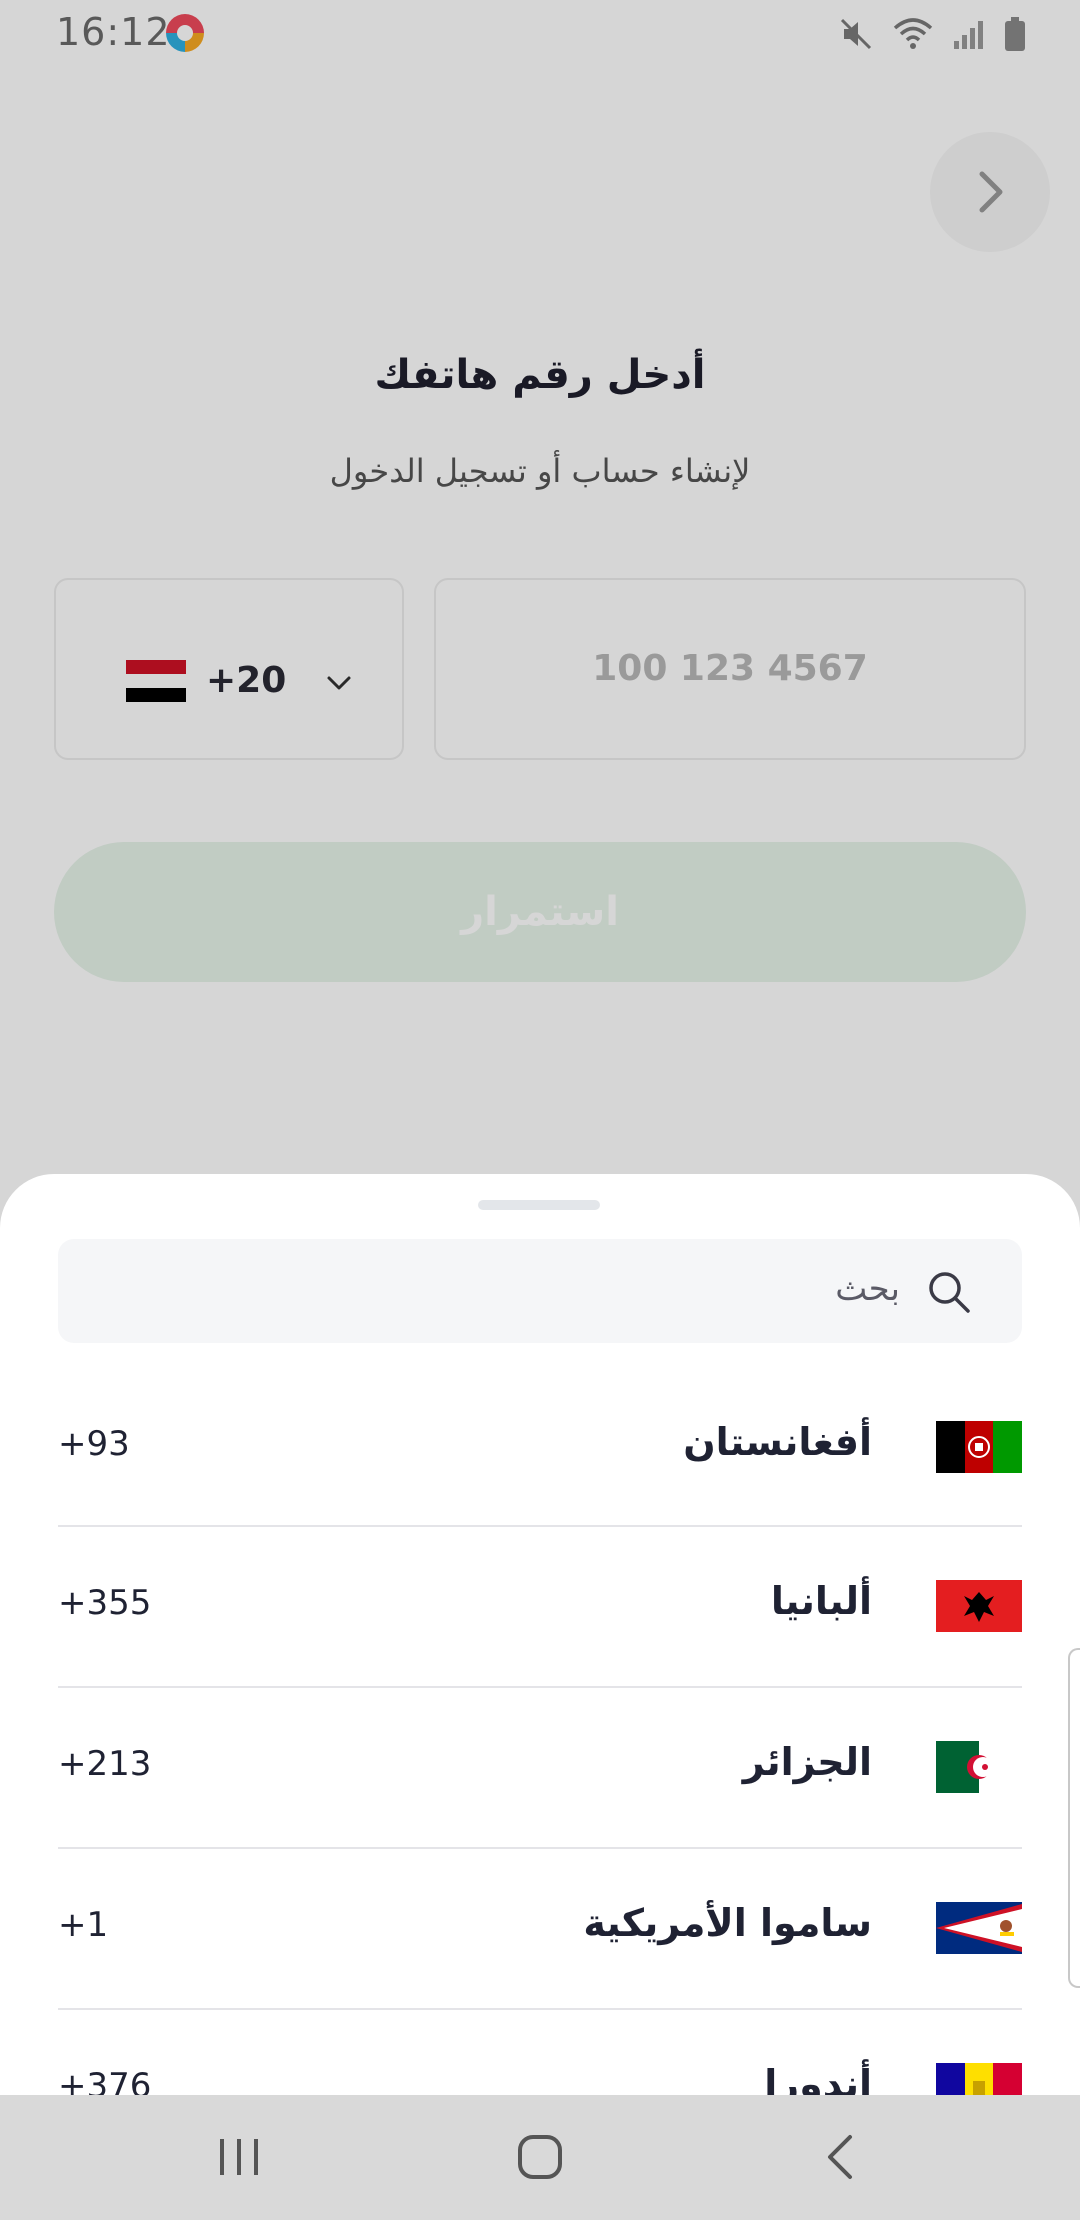 The width and height of the screenshot is (1080, 2220). I want to click on country-name: ساموا الأمريكية, so click(727, 1923).